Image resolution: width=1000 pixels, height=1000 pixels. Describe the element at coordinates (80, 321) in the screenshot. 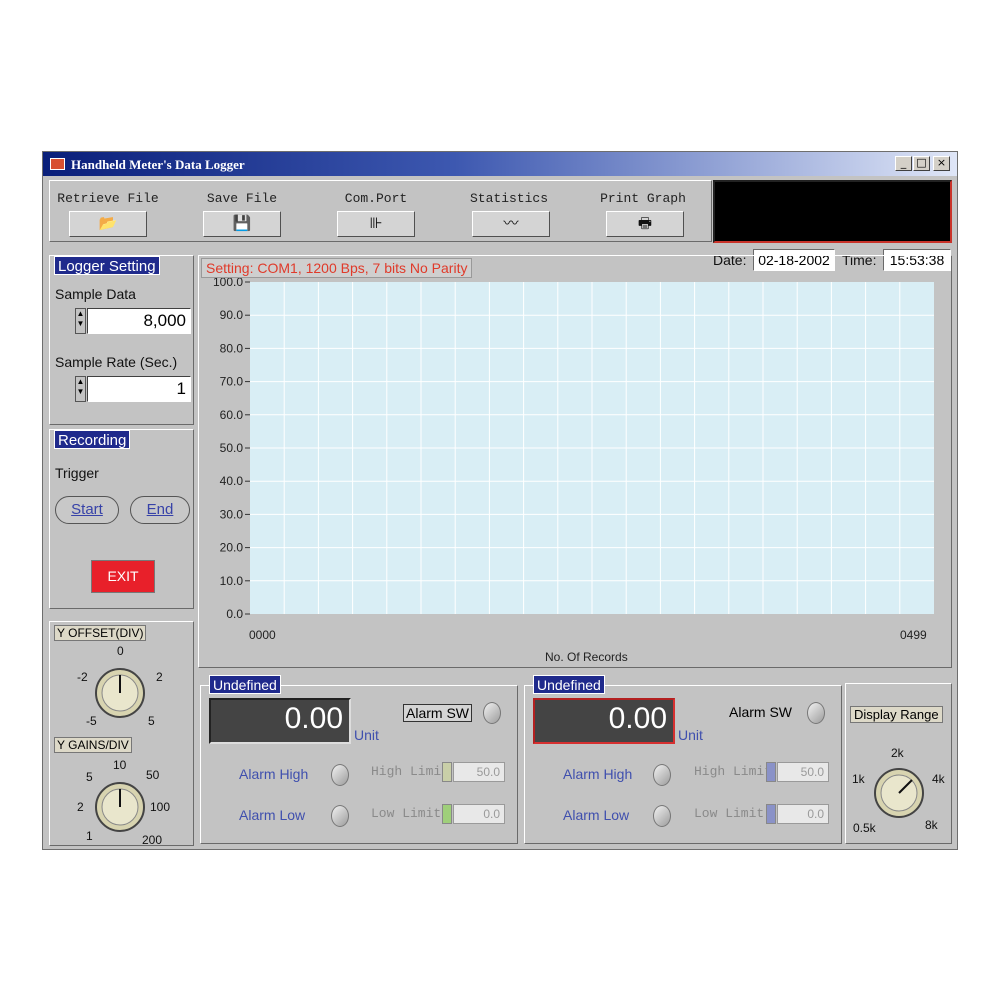

I see `sample-data-stepper: ▲ ▼` at that location.